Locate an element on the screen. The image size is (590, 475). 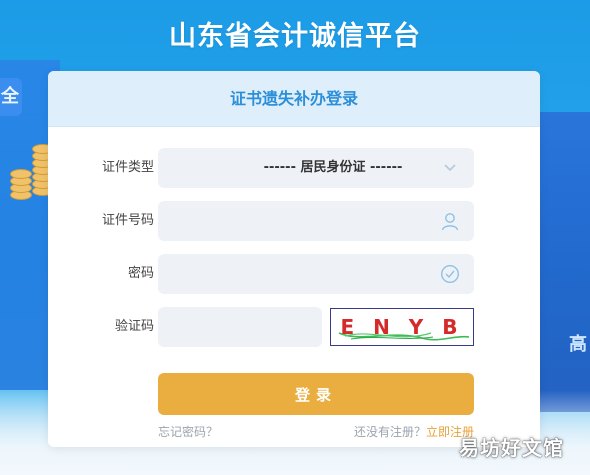
check-circle-icon is located at coordinates (450, 274).